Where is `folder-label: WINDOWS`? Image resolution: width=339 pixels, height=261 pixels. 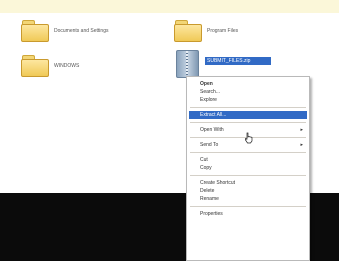
folder-label: WINDOWS is located at coordinates (67, 65).